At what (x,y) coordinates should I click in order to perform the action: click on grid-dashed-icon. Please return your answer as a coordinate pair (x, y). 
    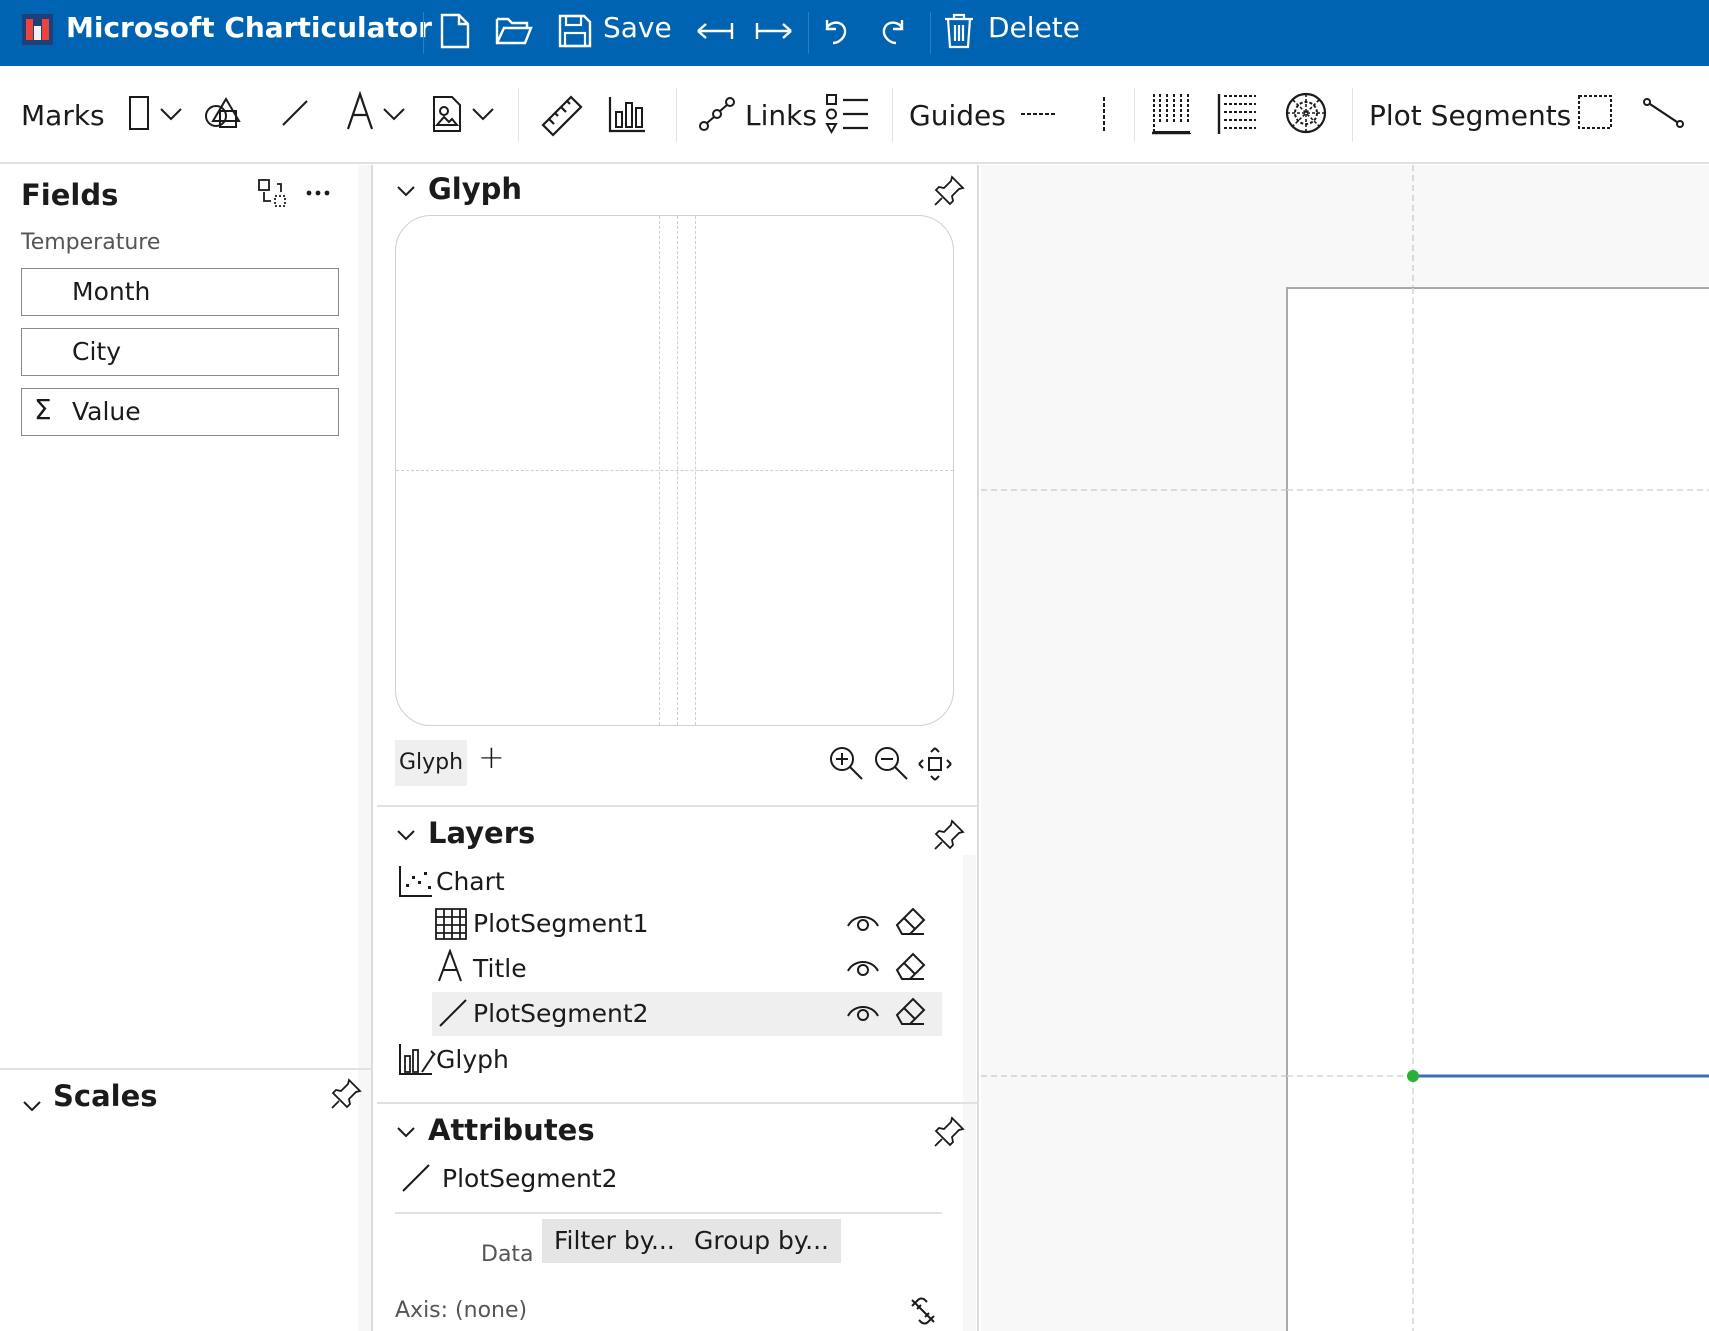
    Looking at the image, I should click on (1237, 114).